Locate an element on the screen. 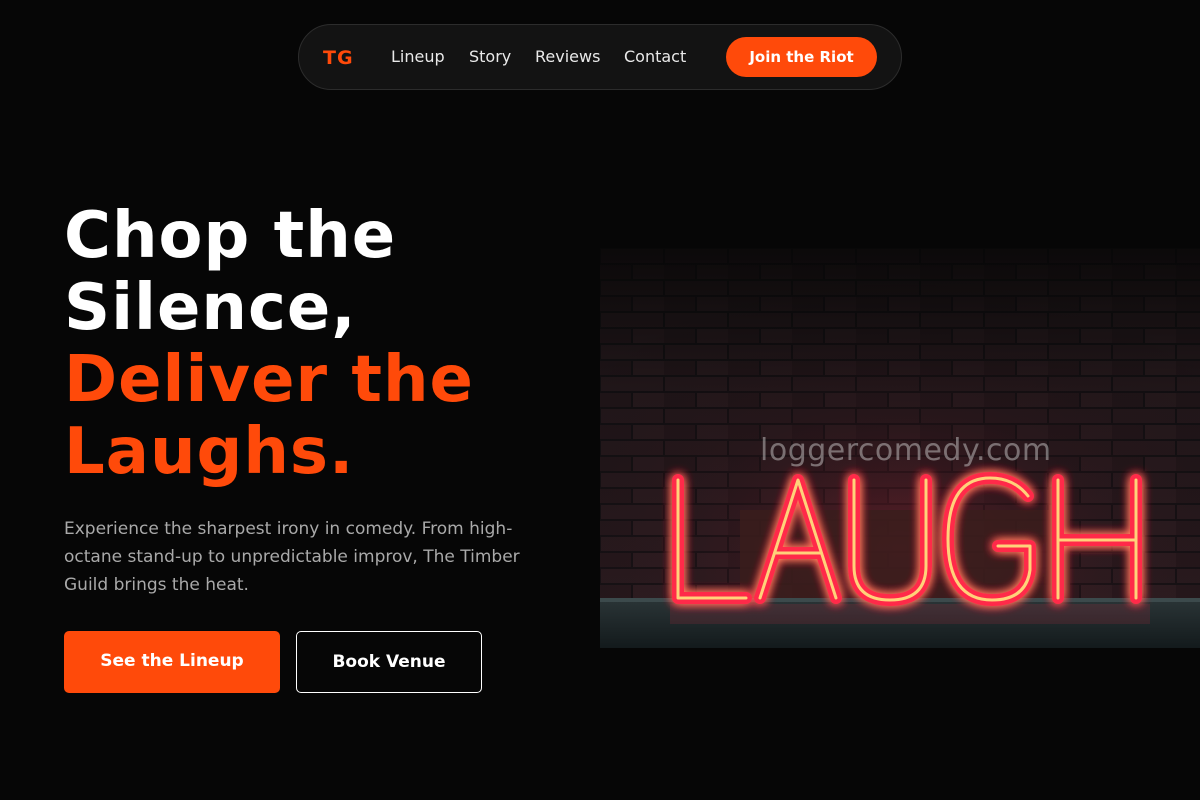 This screenshot has width=1200, height=800. book-venue-button: Book Venue is located at coordinates (389, 662).